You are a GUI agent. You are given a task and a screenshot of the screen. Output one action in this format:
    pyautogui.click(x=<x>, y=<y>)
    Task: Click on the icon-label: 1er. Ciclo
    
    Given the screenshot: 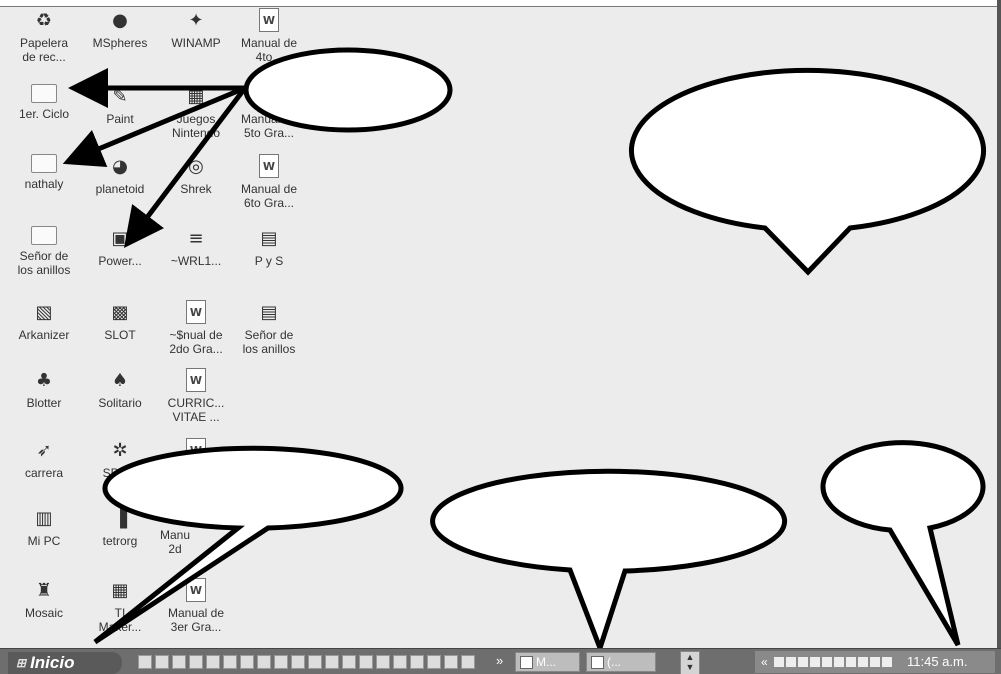 What is the action you would take?
    pyautogui.click(x=44, y=114)
    